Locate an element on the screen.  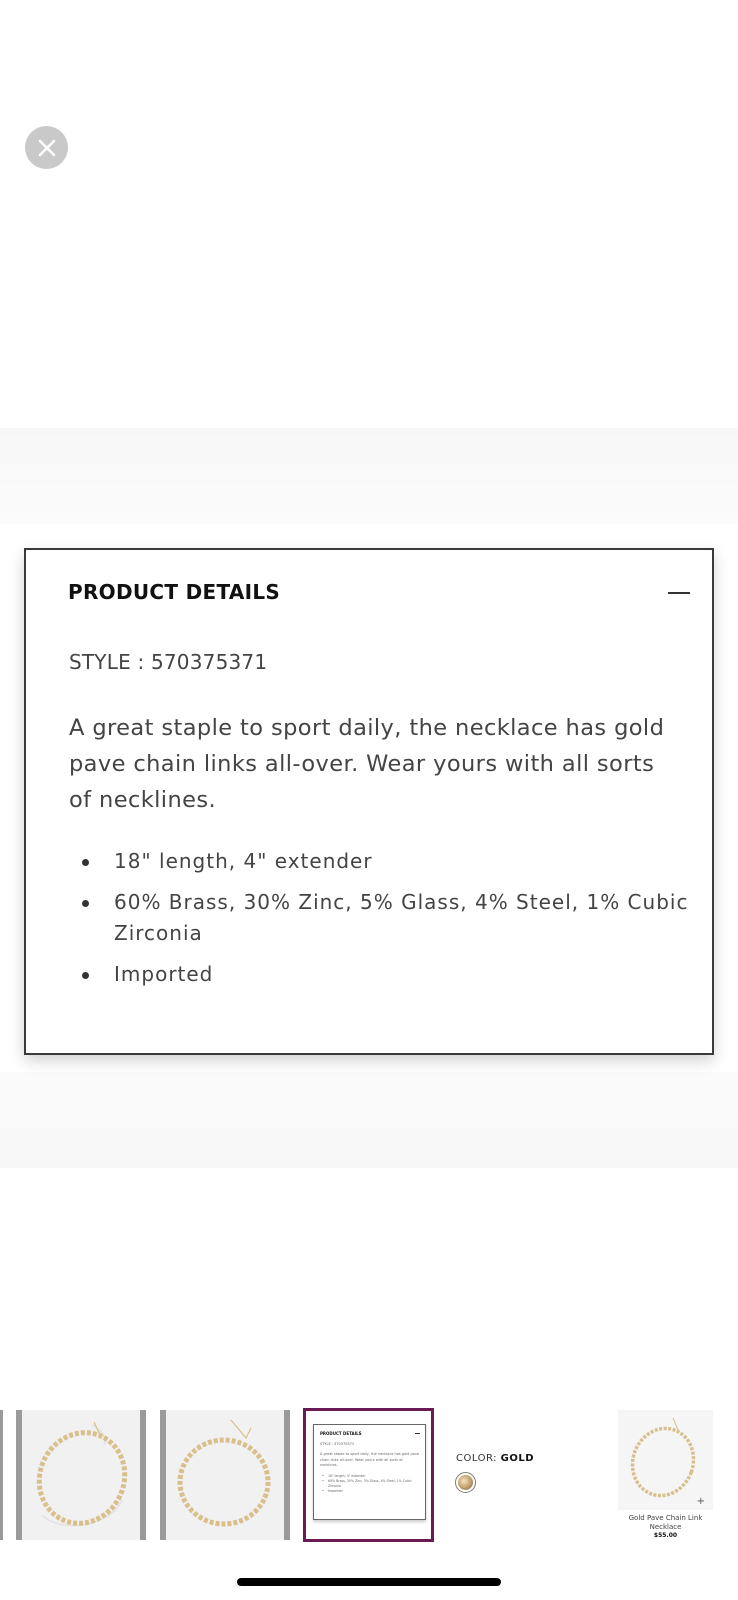
home-indicator is located at coordinates (369, 1582).